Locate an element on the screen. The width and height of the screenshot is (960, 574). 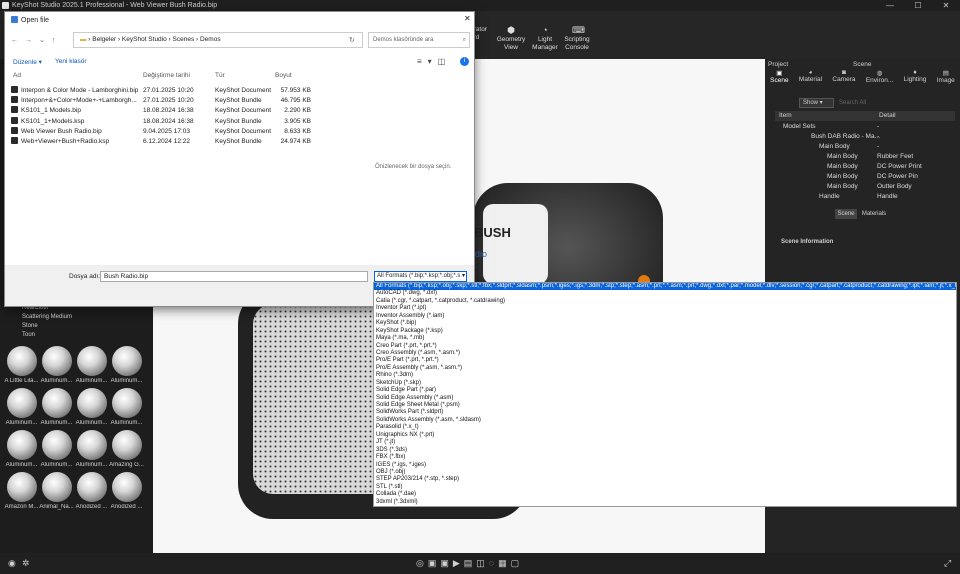
file-type-option: STEP AP203/214 (*.stp, *.step) is located at coordinates (665, 479).